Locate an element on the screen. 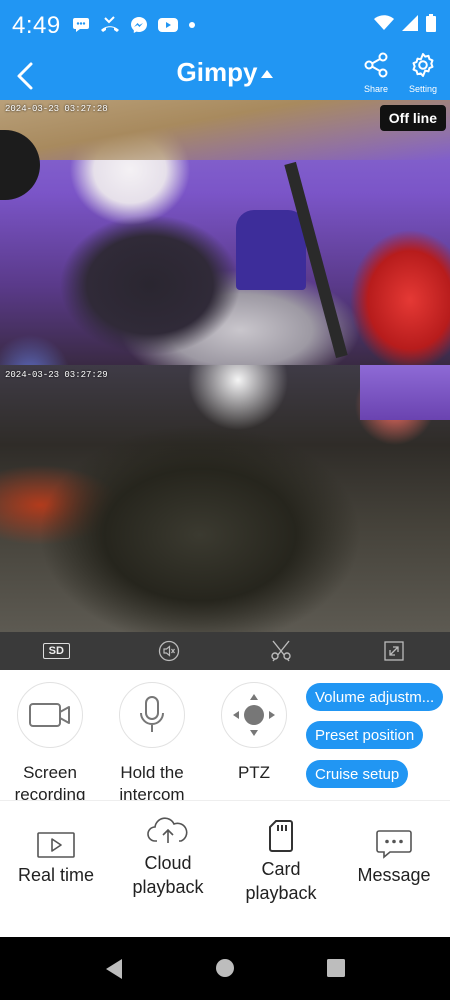 This screenshot has height=1000, width=450. gaming-chair is located at coordinates (271, 250).